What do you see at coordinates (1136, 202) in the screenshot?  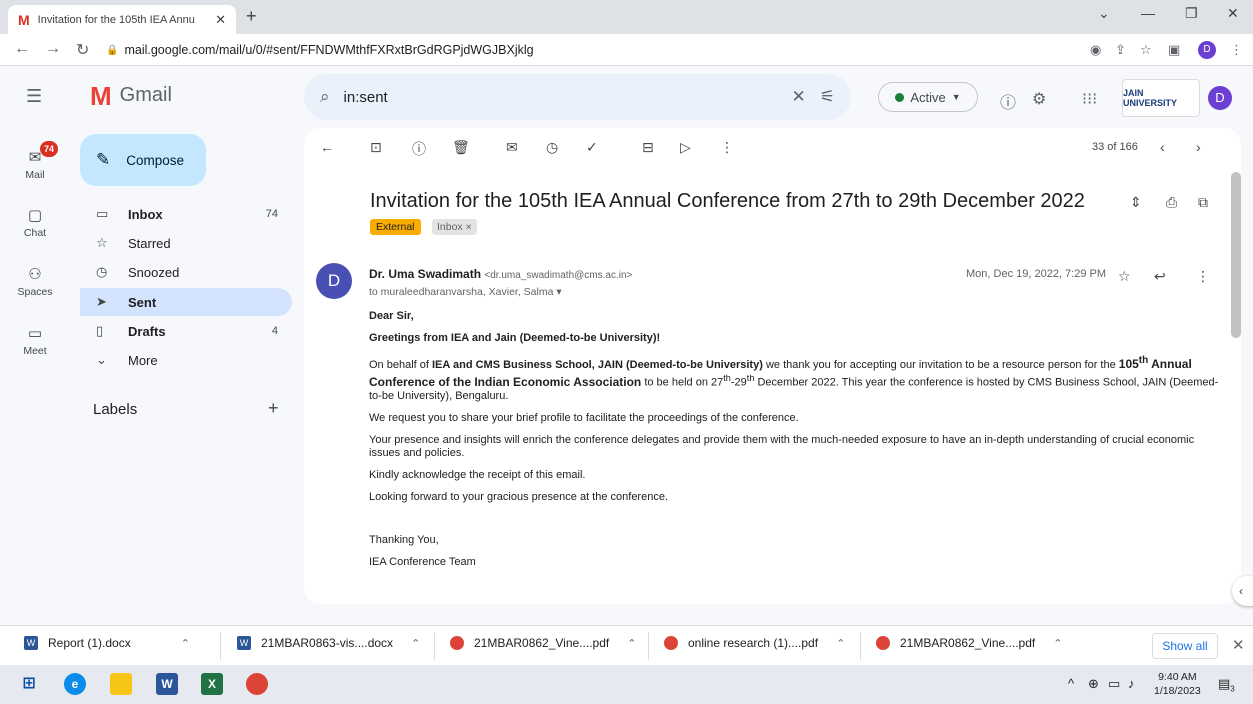 I see `expand-icon: ⇕` at bounding box center [1136, 202].